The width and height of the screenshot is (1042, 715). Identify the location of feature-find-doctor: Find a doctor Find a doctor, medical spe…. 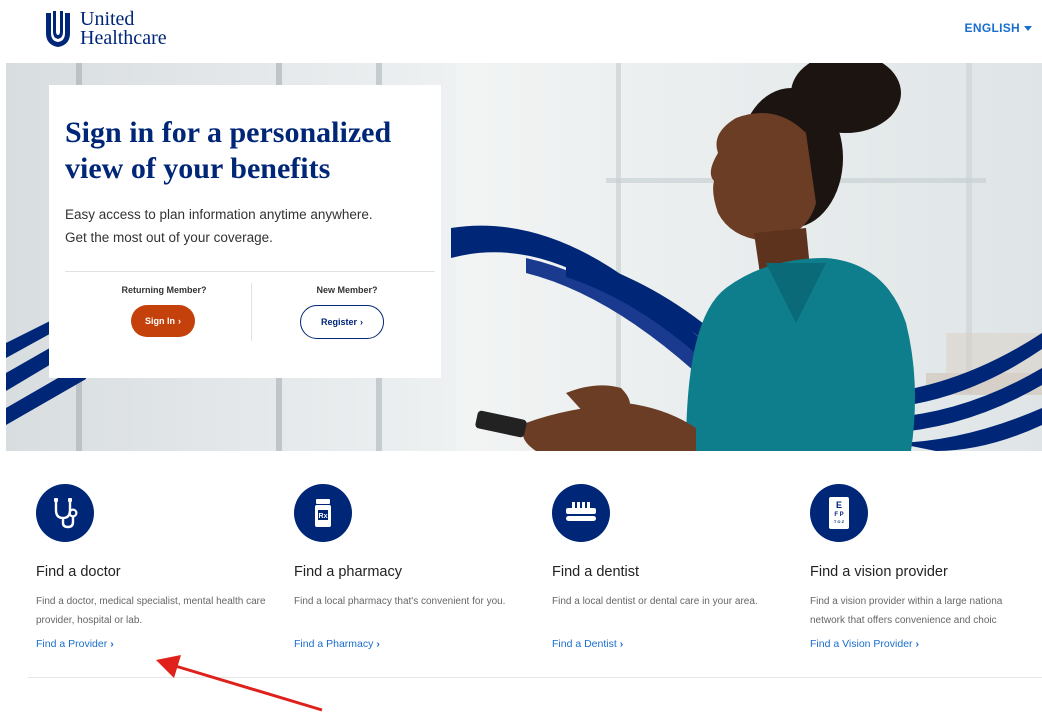
(158, 568).